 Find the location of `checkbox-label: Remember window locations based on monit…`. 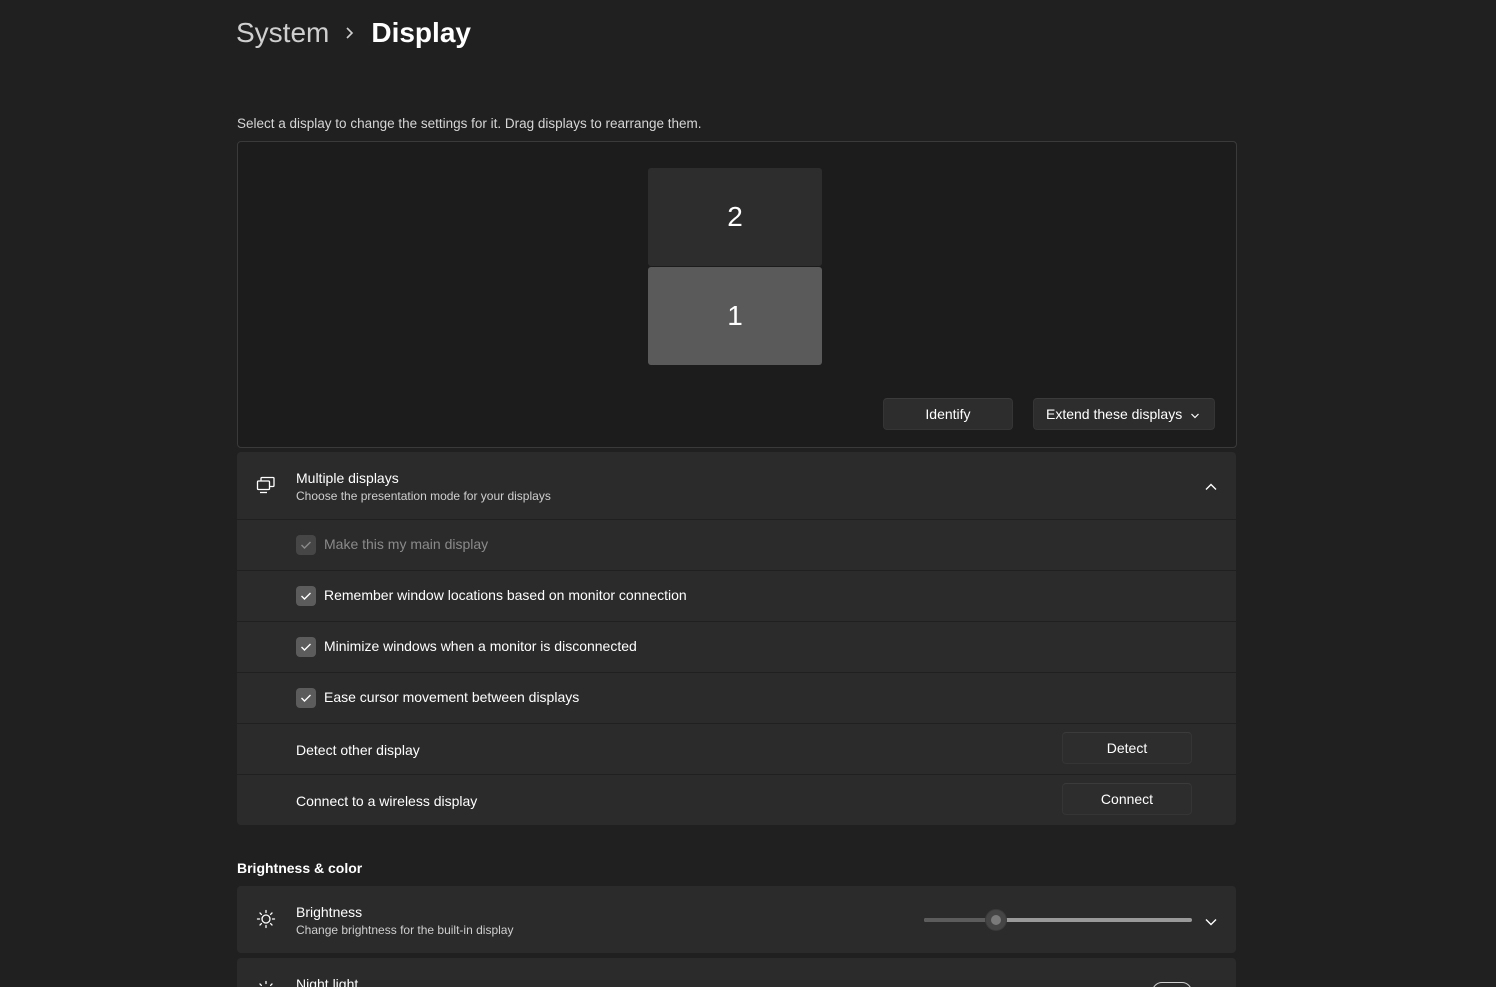

checkbox-label: Remember window locations based on monit… is located at coordinates (505, 595).